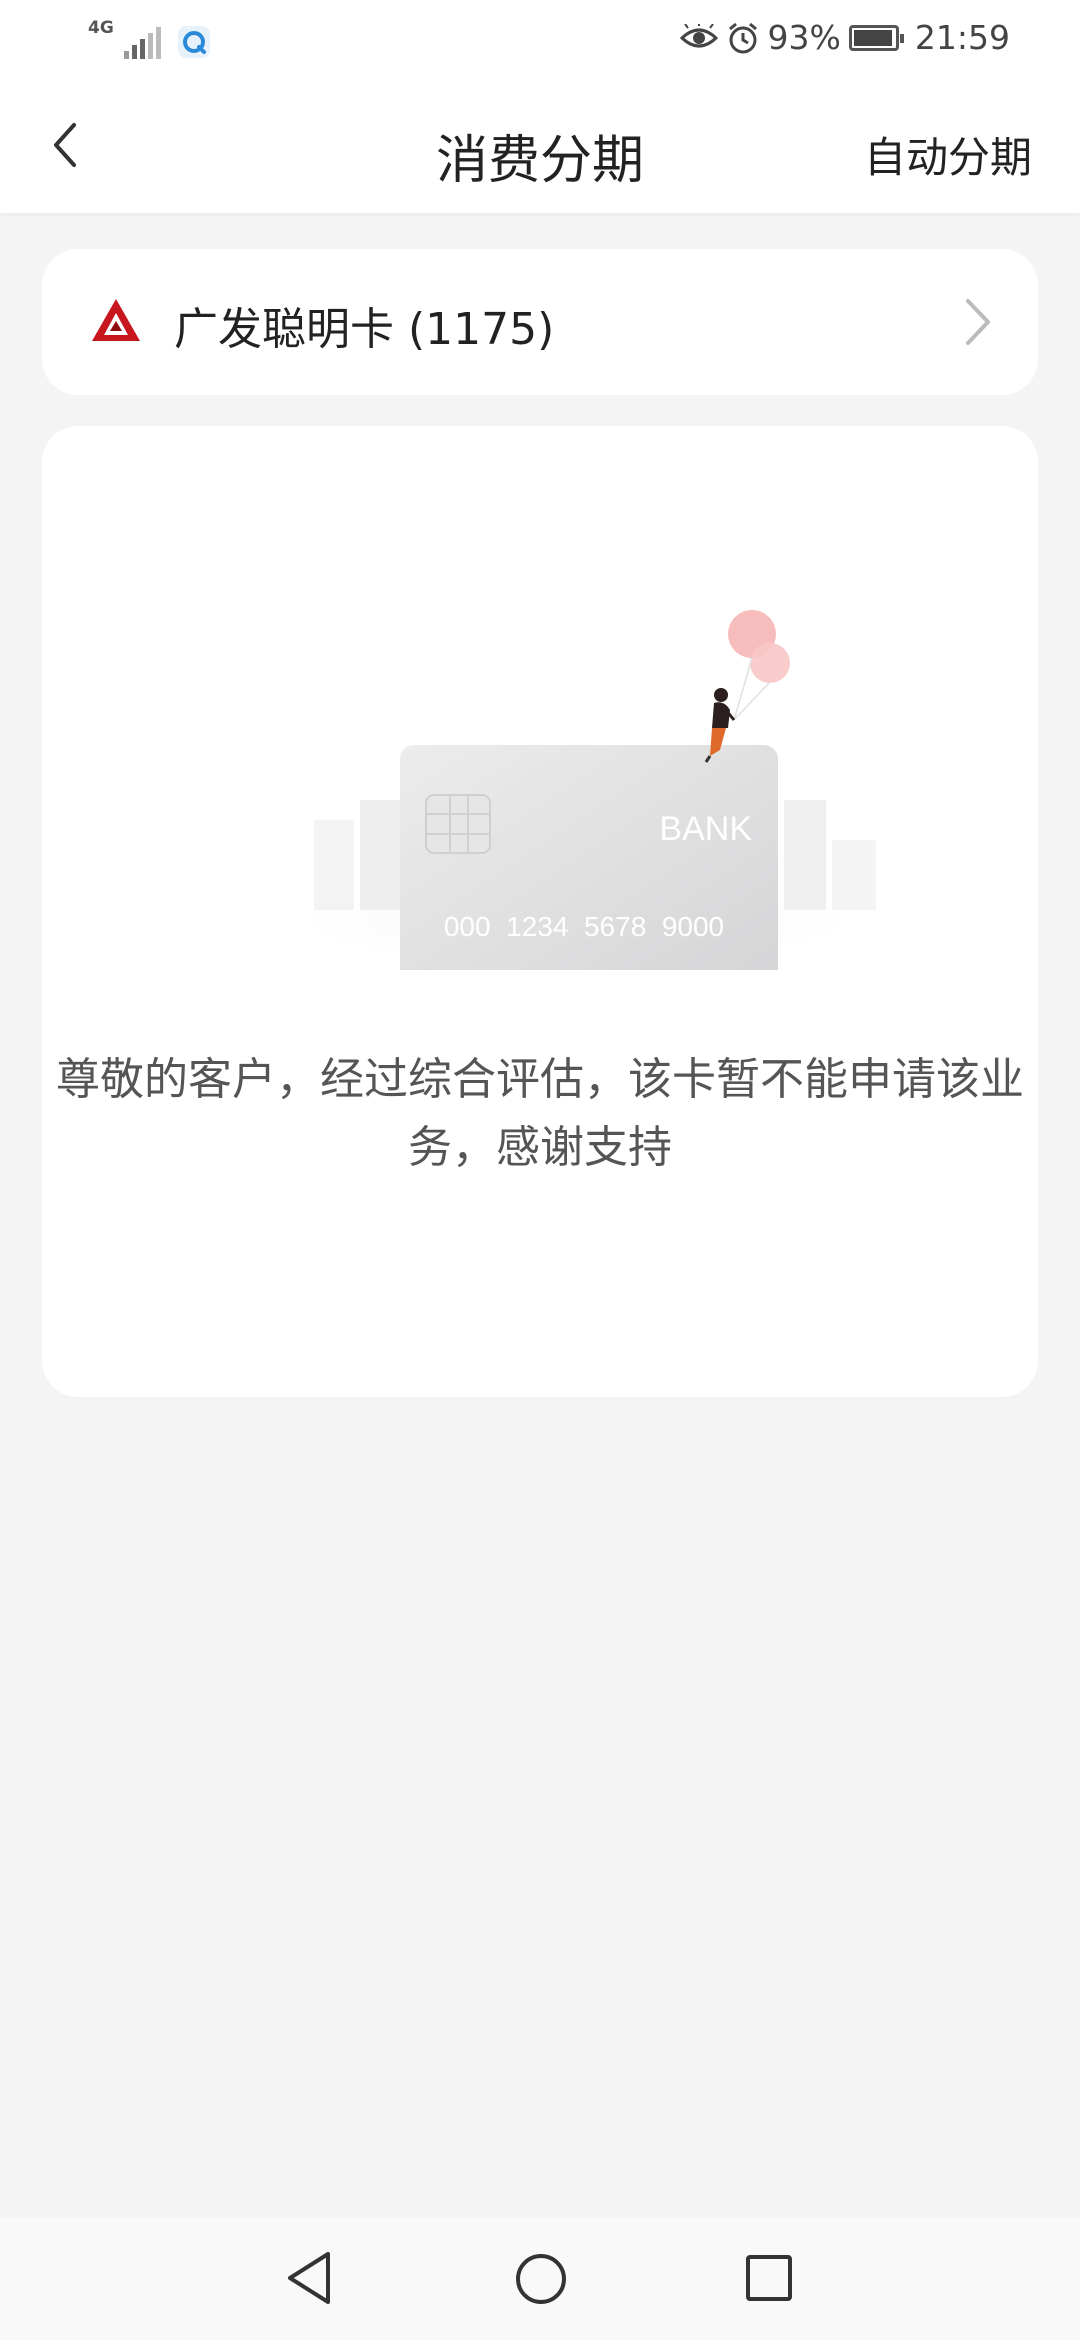 This screenshot has height=2340, width=1080. Describe the element at coordinates (193, 42) in the screenshot. I see `app-notification-icon` at that location.